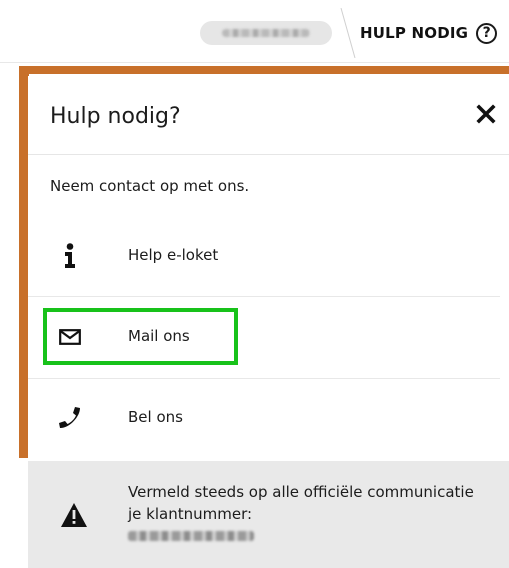  Describe the element at coordinates (70, 418) in the screenshot. I see `phone-icon` at that location.